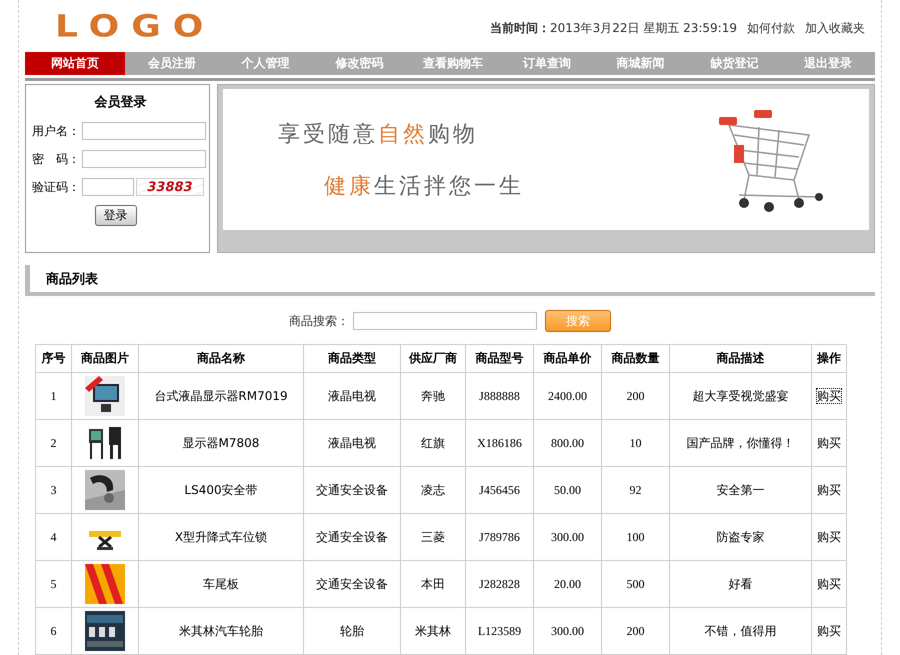 This screenshot has height=655, width=900. I want to click on captcha-field, so click(108, 187).